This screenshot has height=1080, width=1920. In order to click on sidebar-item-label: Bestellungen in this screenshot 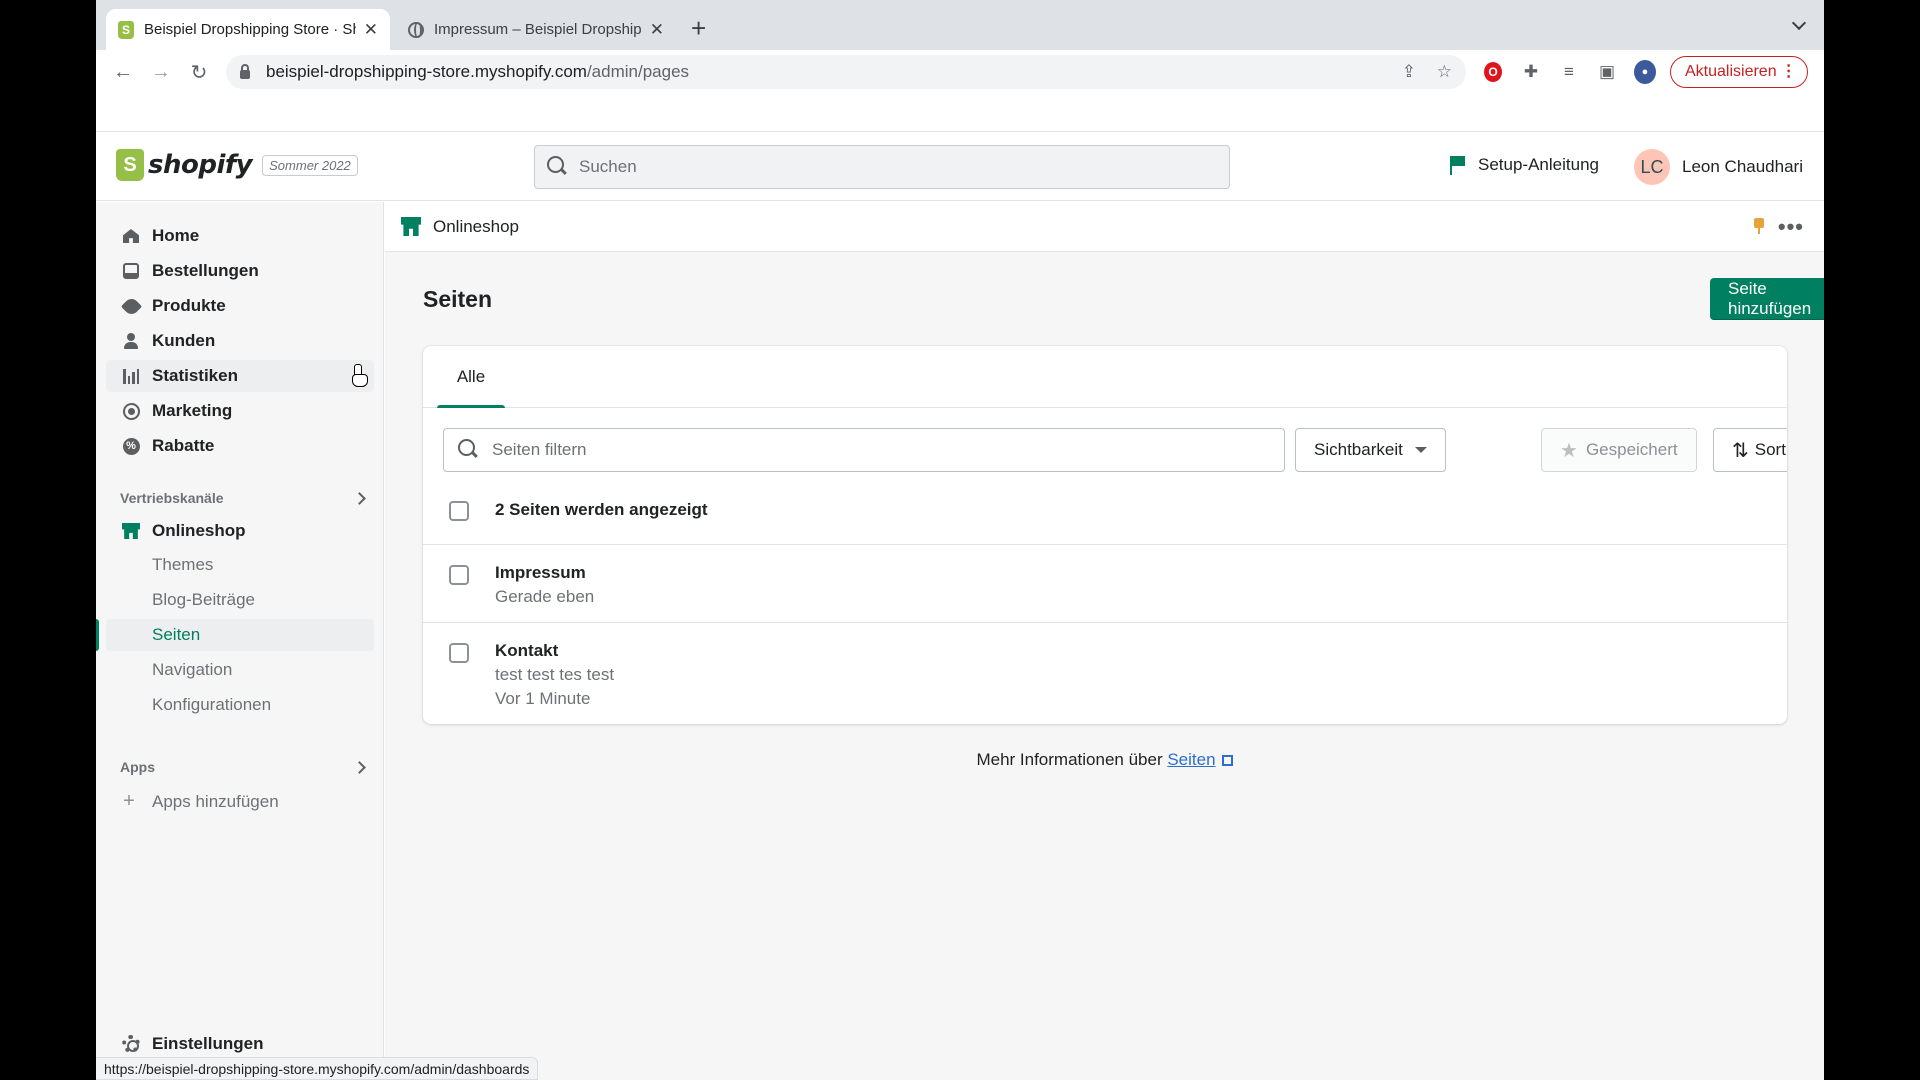, I will do `click(205, 270)`.